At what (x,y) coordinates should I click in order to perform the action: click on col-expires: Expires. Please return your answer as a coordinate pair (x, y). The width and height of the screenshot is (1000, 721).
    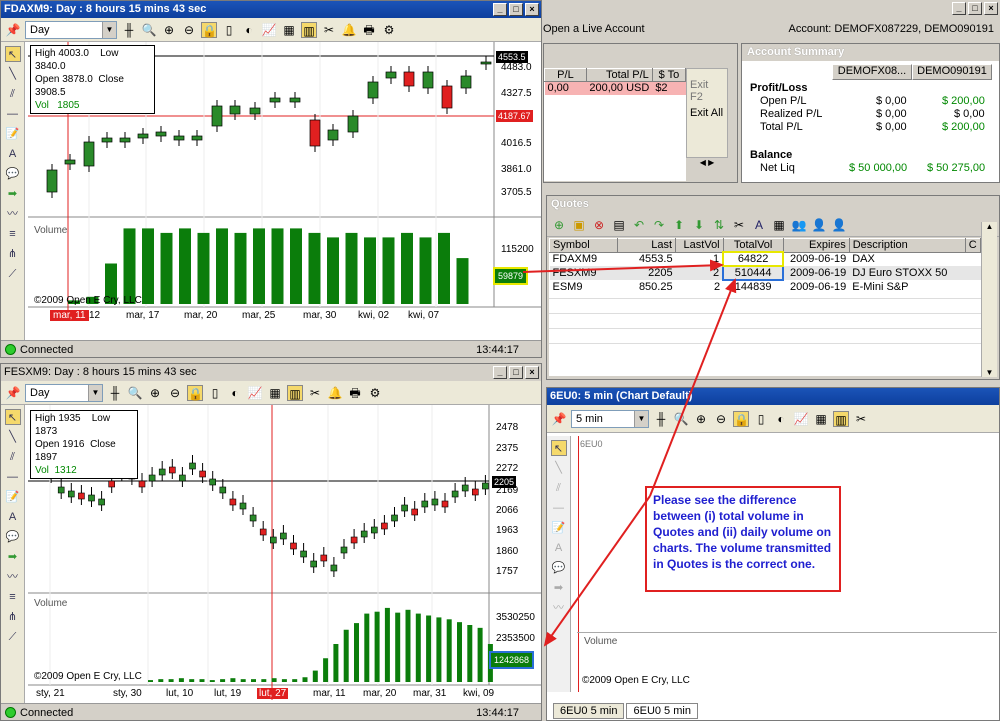
    Looking at the image, I should click on (816, 245).